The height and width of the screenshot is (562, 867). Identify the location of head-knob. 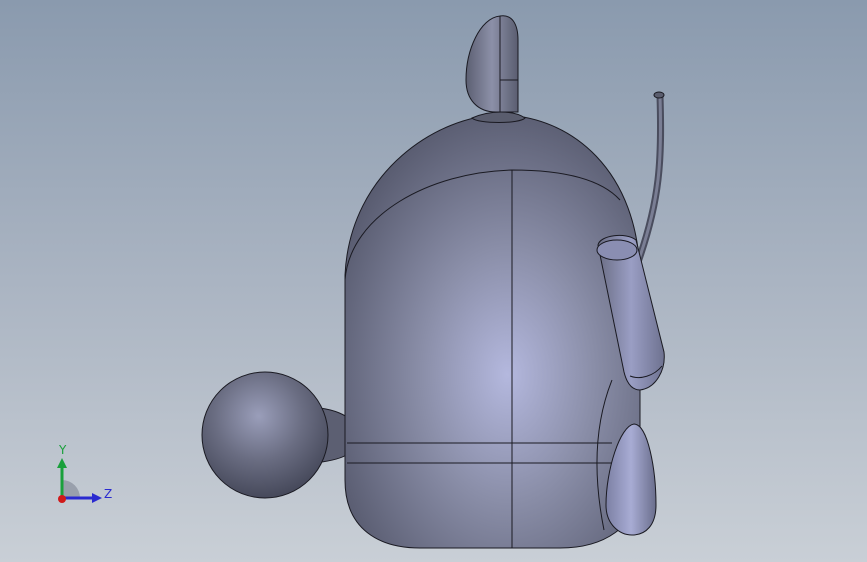
(495, 69).